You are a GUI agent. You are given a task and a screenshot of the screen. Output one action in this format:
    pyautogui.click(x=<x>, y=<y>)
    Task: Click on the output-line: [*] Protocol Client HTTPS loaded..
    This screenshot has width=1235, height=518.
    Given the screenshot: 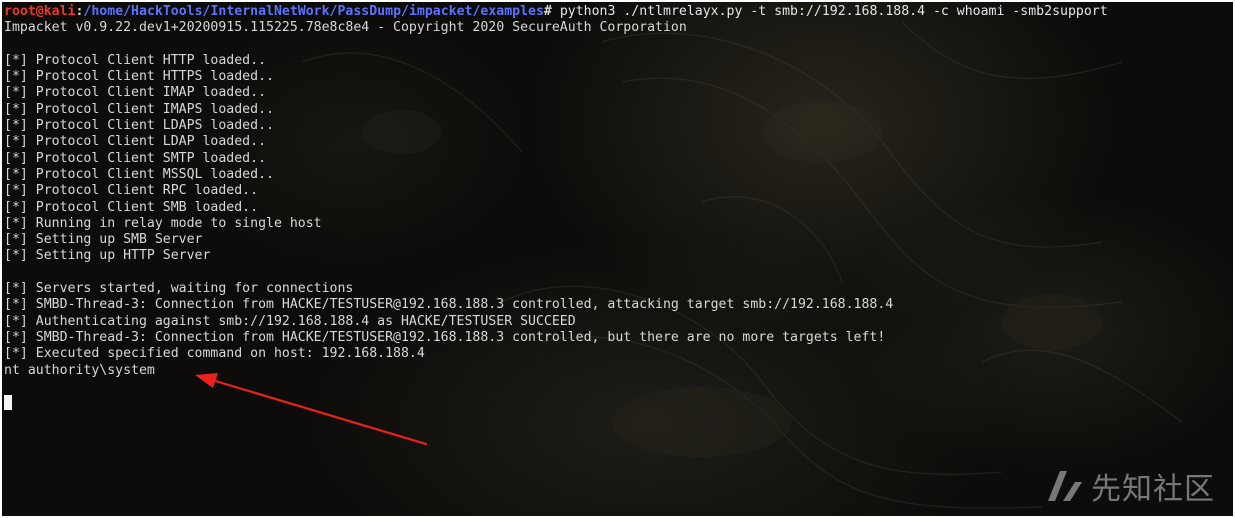 What is the action you would take?
    pyautogui.click(x=139, y=77)
    